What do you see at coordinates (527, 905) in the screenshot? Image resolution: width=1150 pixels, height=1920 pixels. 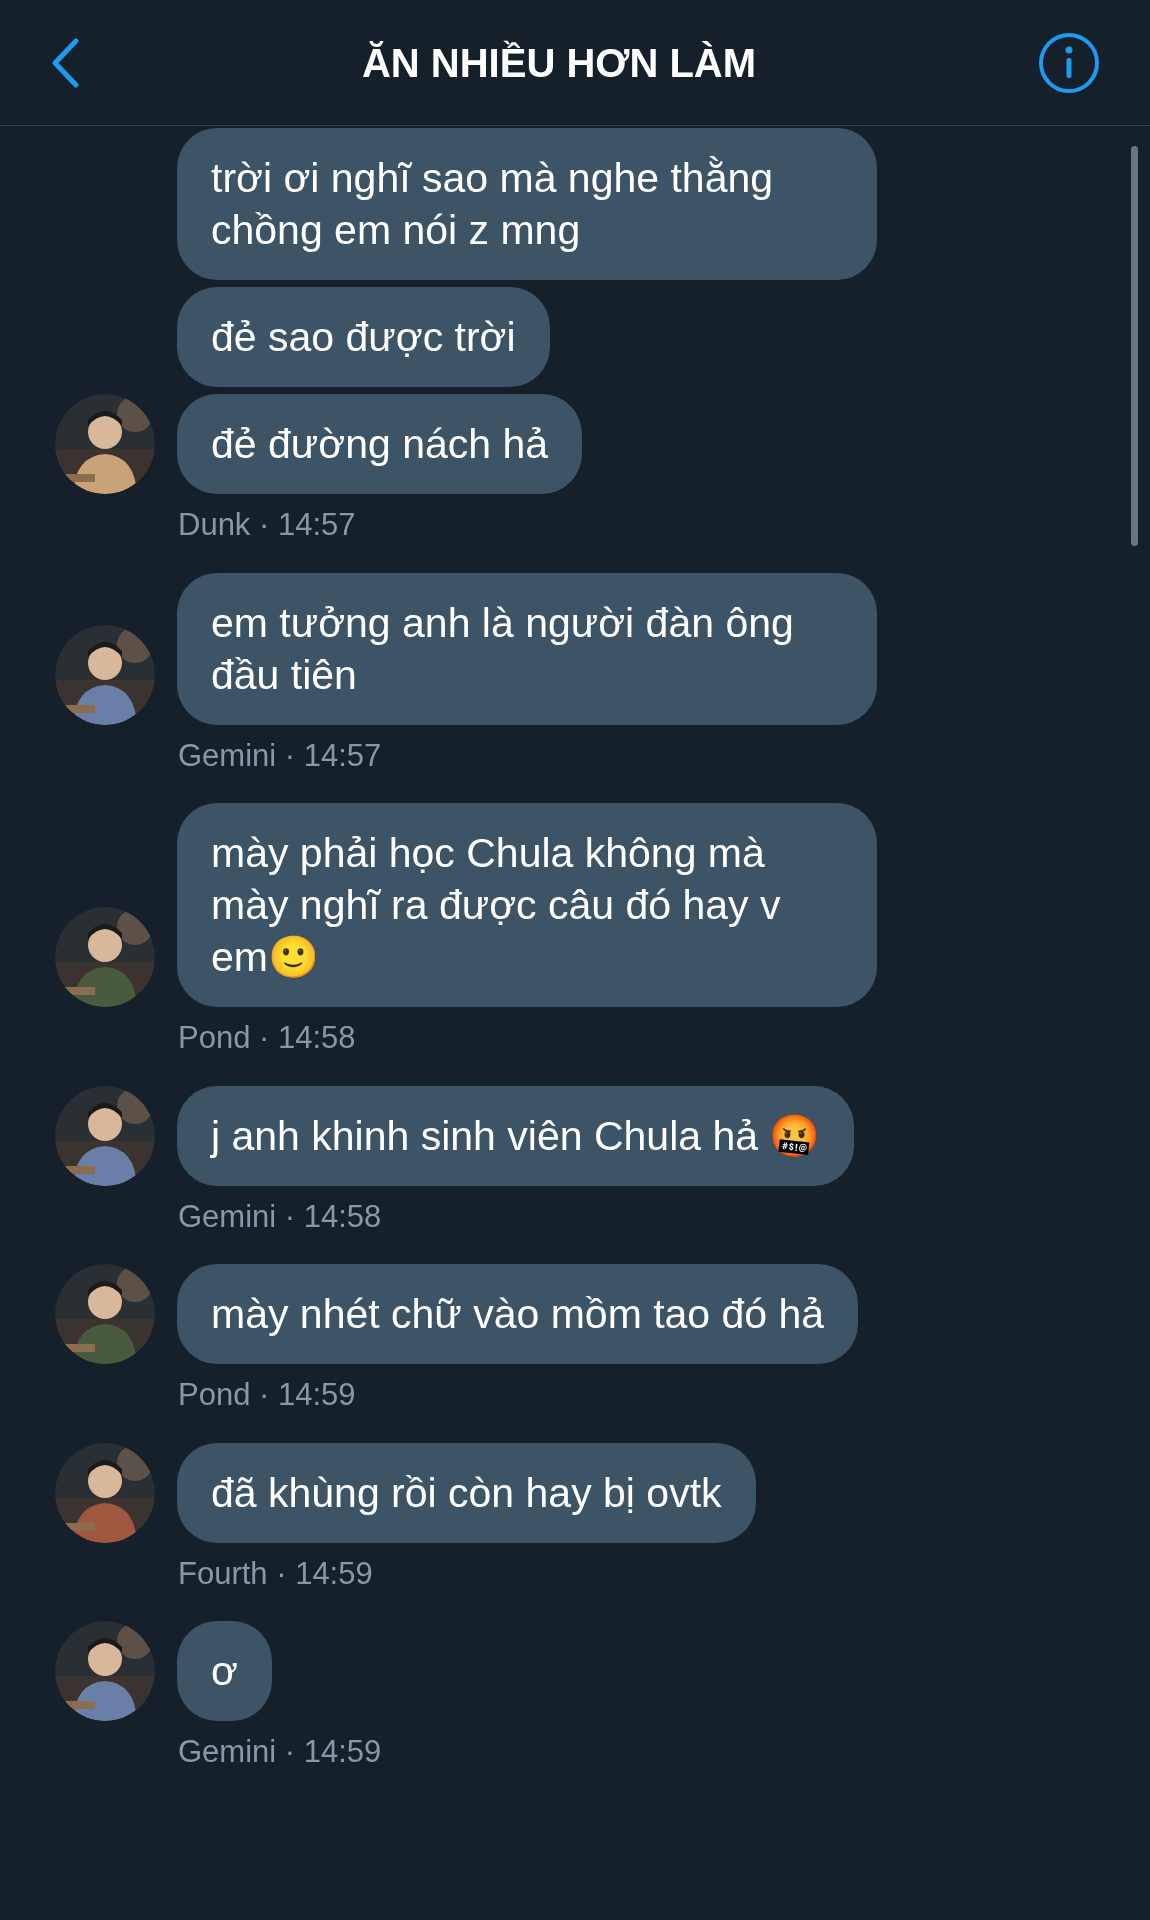 I see `message-bubble: mày phải học Chula không mà mày nghĩ ra được câu đó hay v em🙂` at bounding box center [527, 905].